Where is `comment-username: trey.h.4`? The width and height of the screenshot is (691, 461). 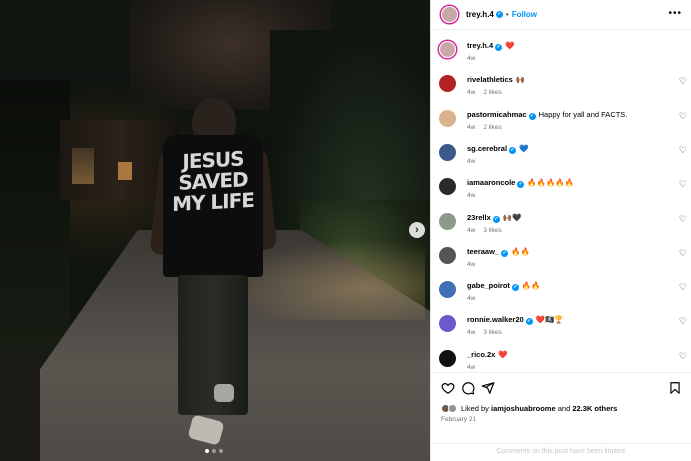 comment-username: trey.h.4 is located at coordinates (480, 45).